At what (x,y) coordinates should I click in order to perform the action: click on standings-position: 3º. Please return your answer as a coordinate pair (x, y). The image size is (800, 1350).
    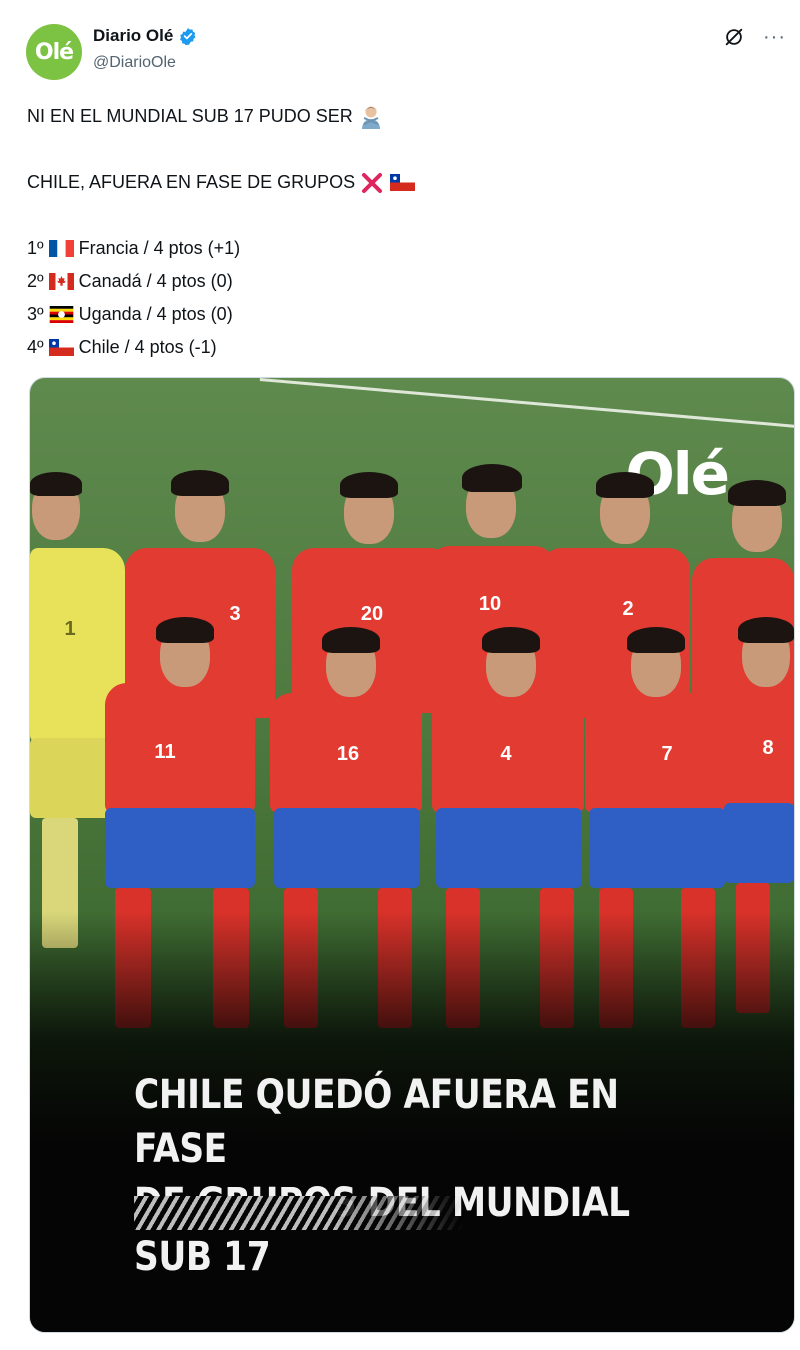
    Looking at the image, I should click on (35, 314).